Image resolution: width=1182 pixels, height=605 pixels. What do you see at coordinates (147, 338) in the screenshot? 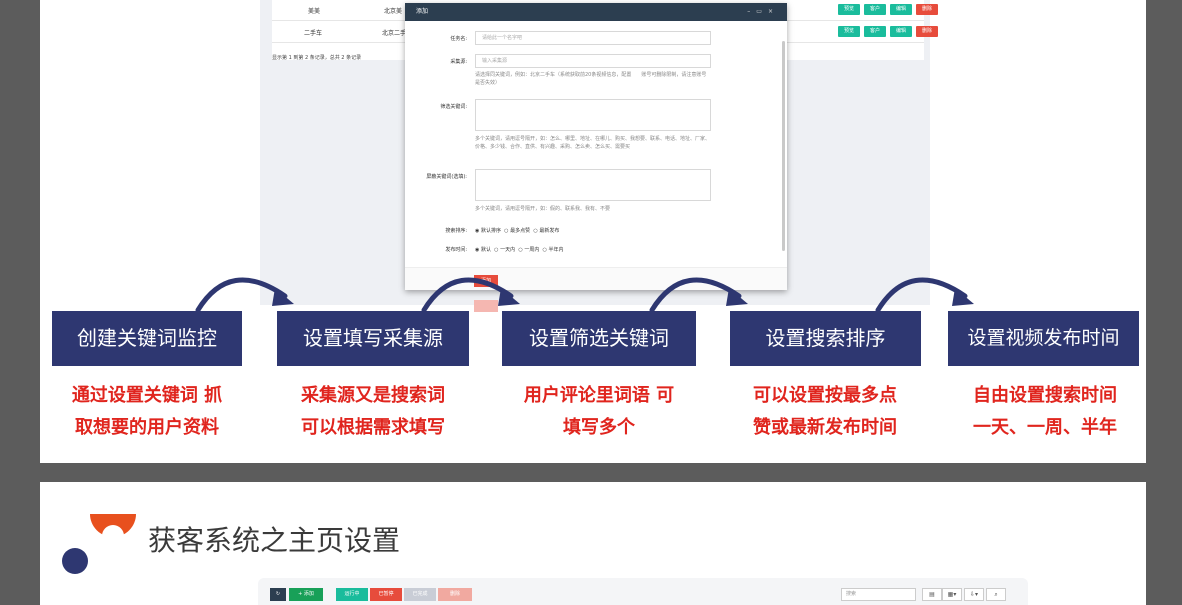
I see `step-create-keyword-monitor: 创建关键词监控` at bounding box center [147, 338].